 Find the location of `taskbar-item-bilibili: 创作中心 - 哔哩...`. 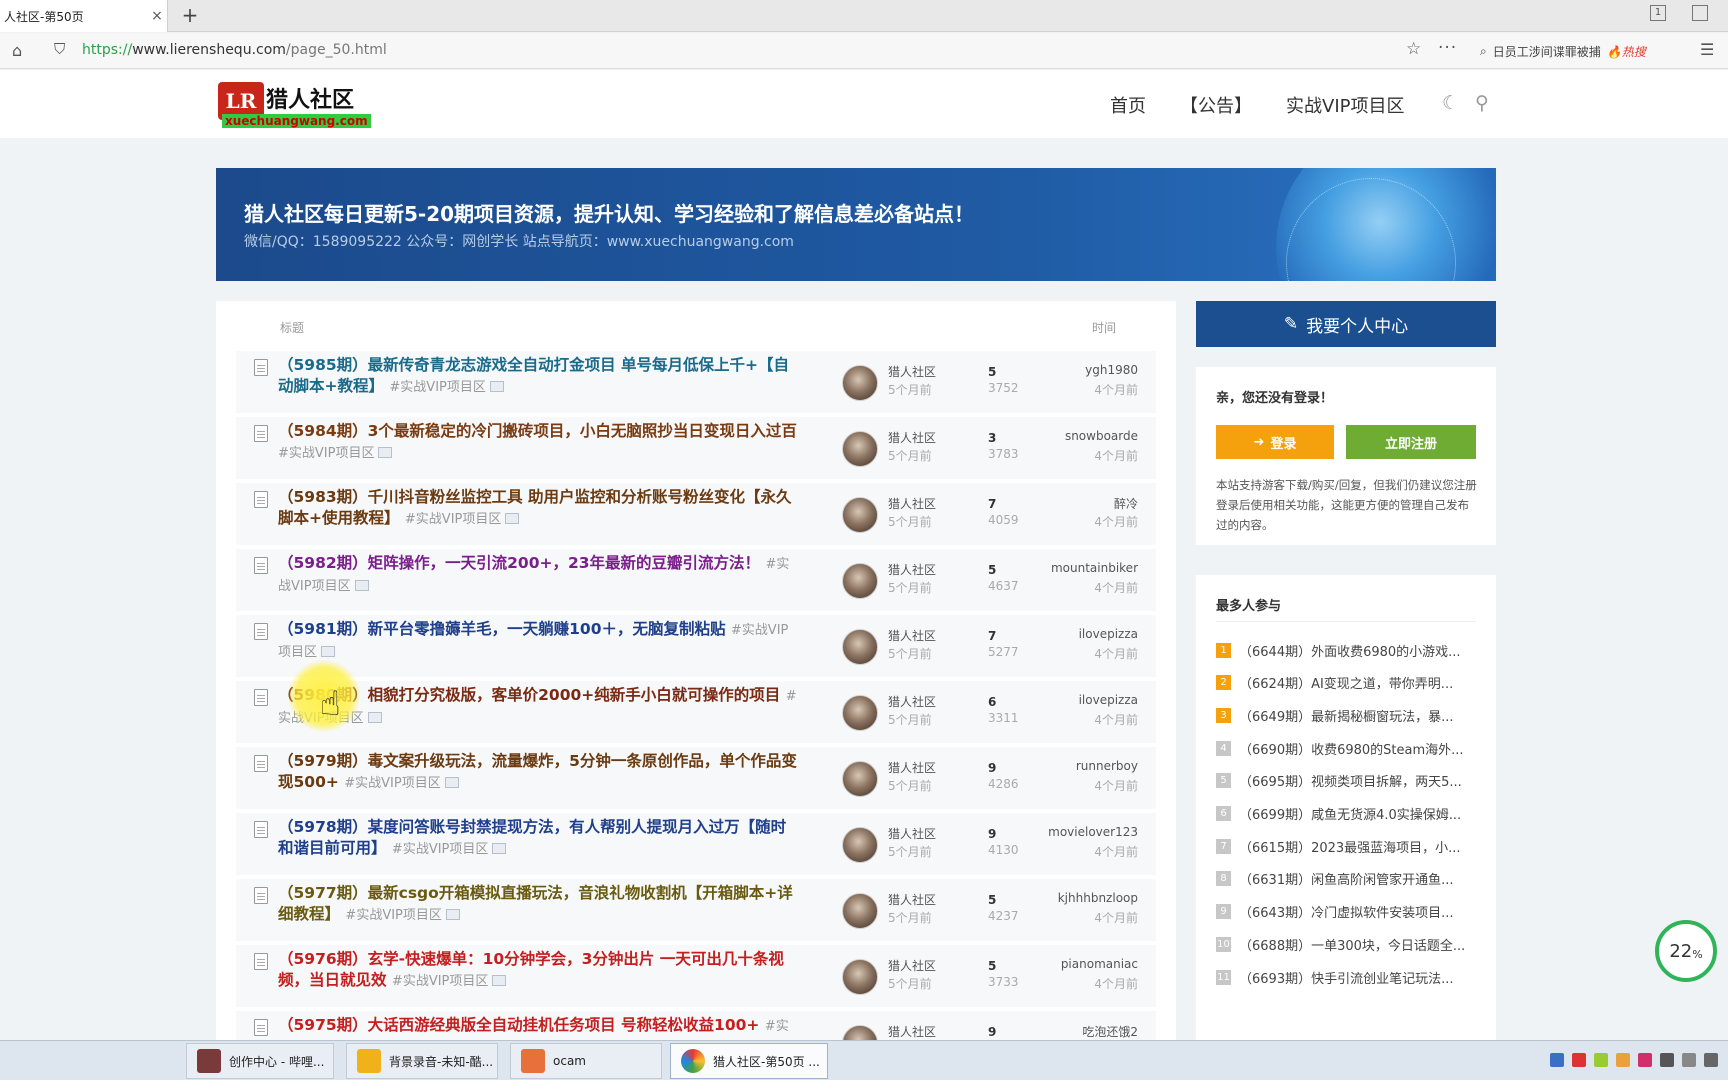

taskbar-item-bilibili: 创作中心 - 哔哩... is located at coordinates (260, 1061).